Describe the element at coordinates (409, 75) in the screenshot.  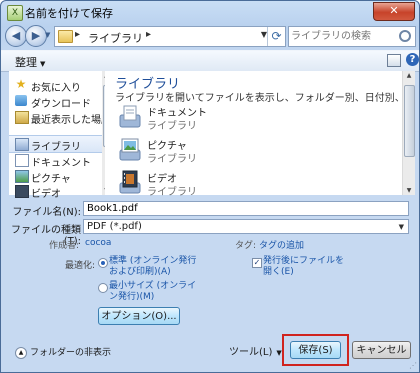
I see `scroll-up-icon: ▲` at that location.